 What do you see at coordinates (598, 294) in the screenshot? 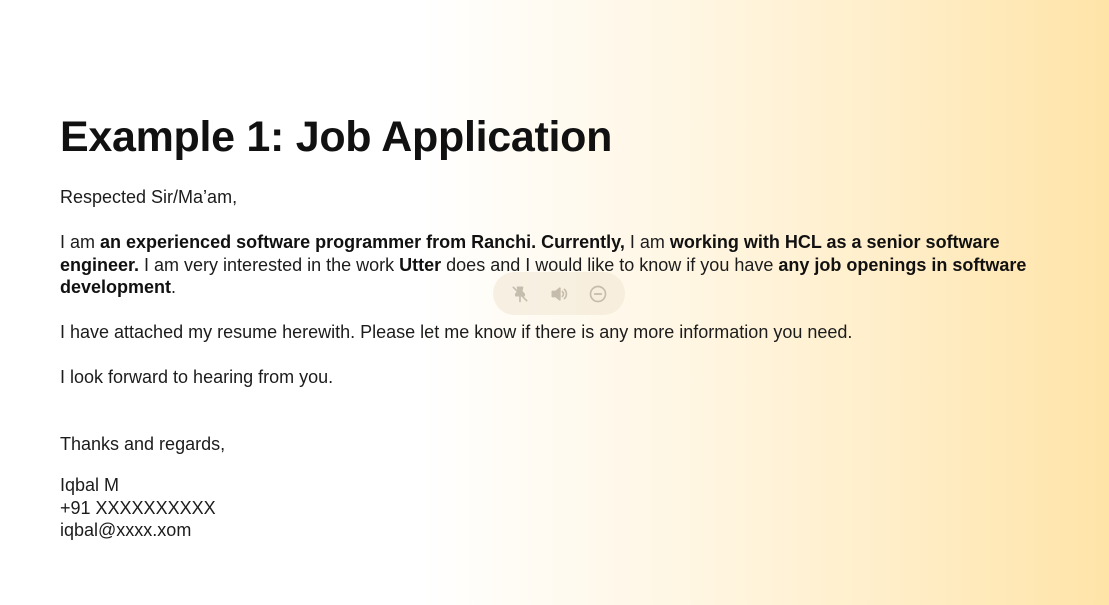
I see `minus-circle-icon` at bounding box center [598, 294].